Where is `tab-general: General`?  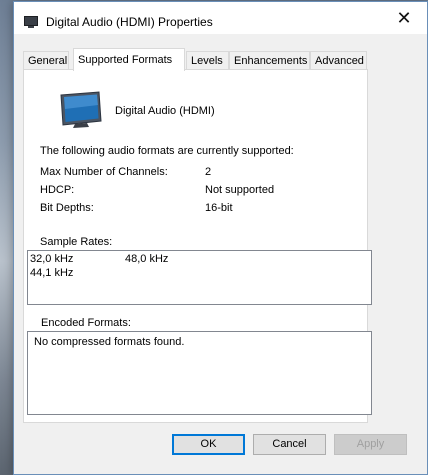
tab-general: General is located at coordinates (46, 60).